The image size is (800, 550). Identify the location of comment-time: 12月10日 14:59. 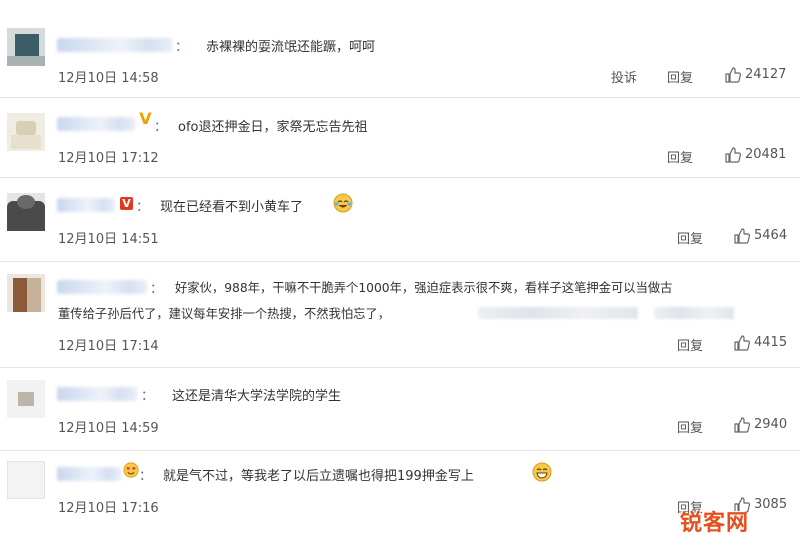
(108, 428).